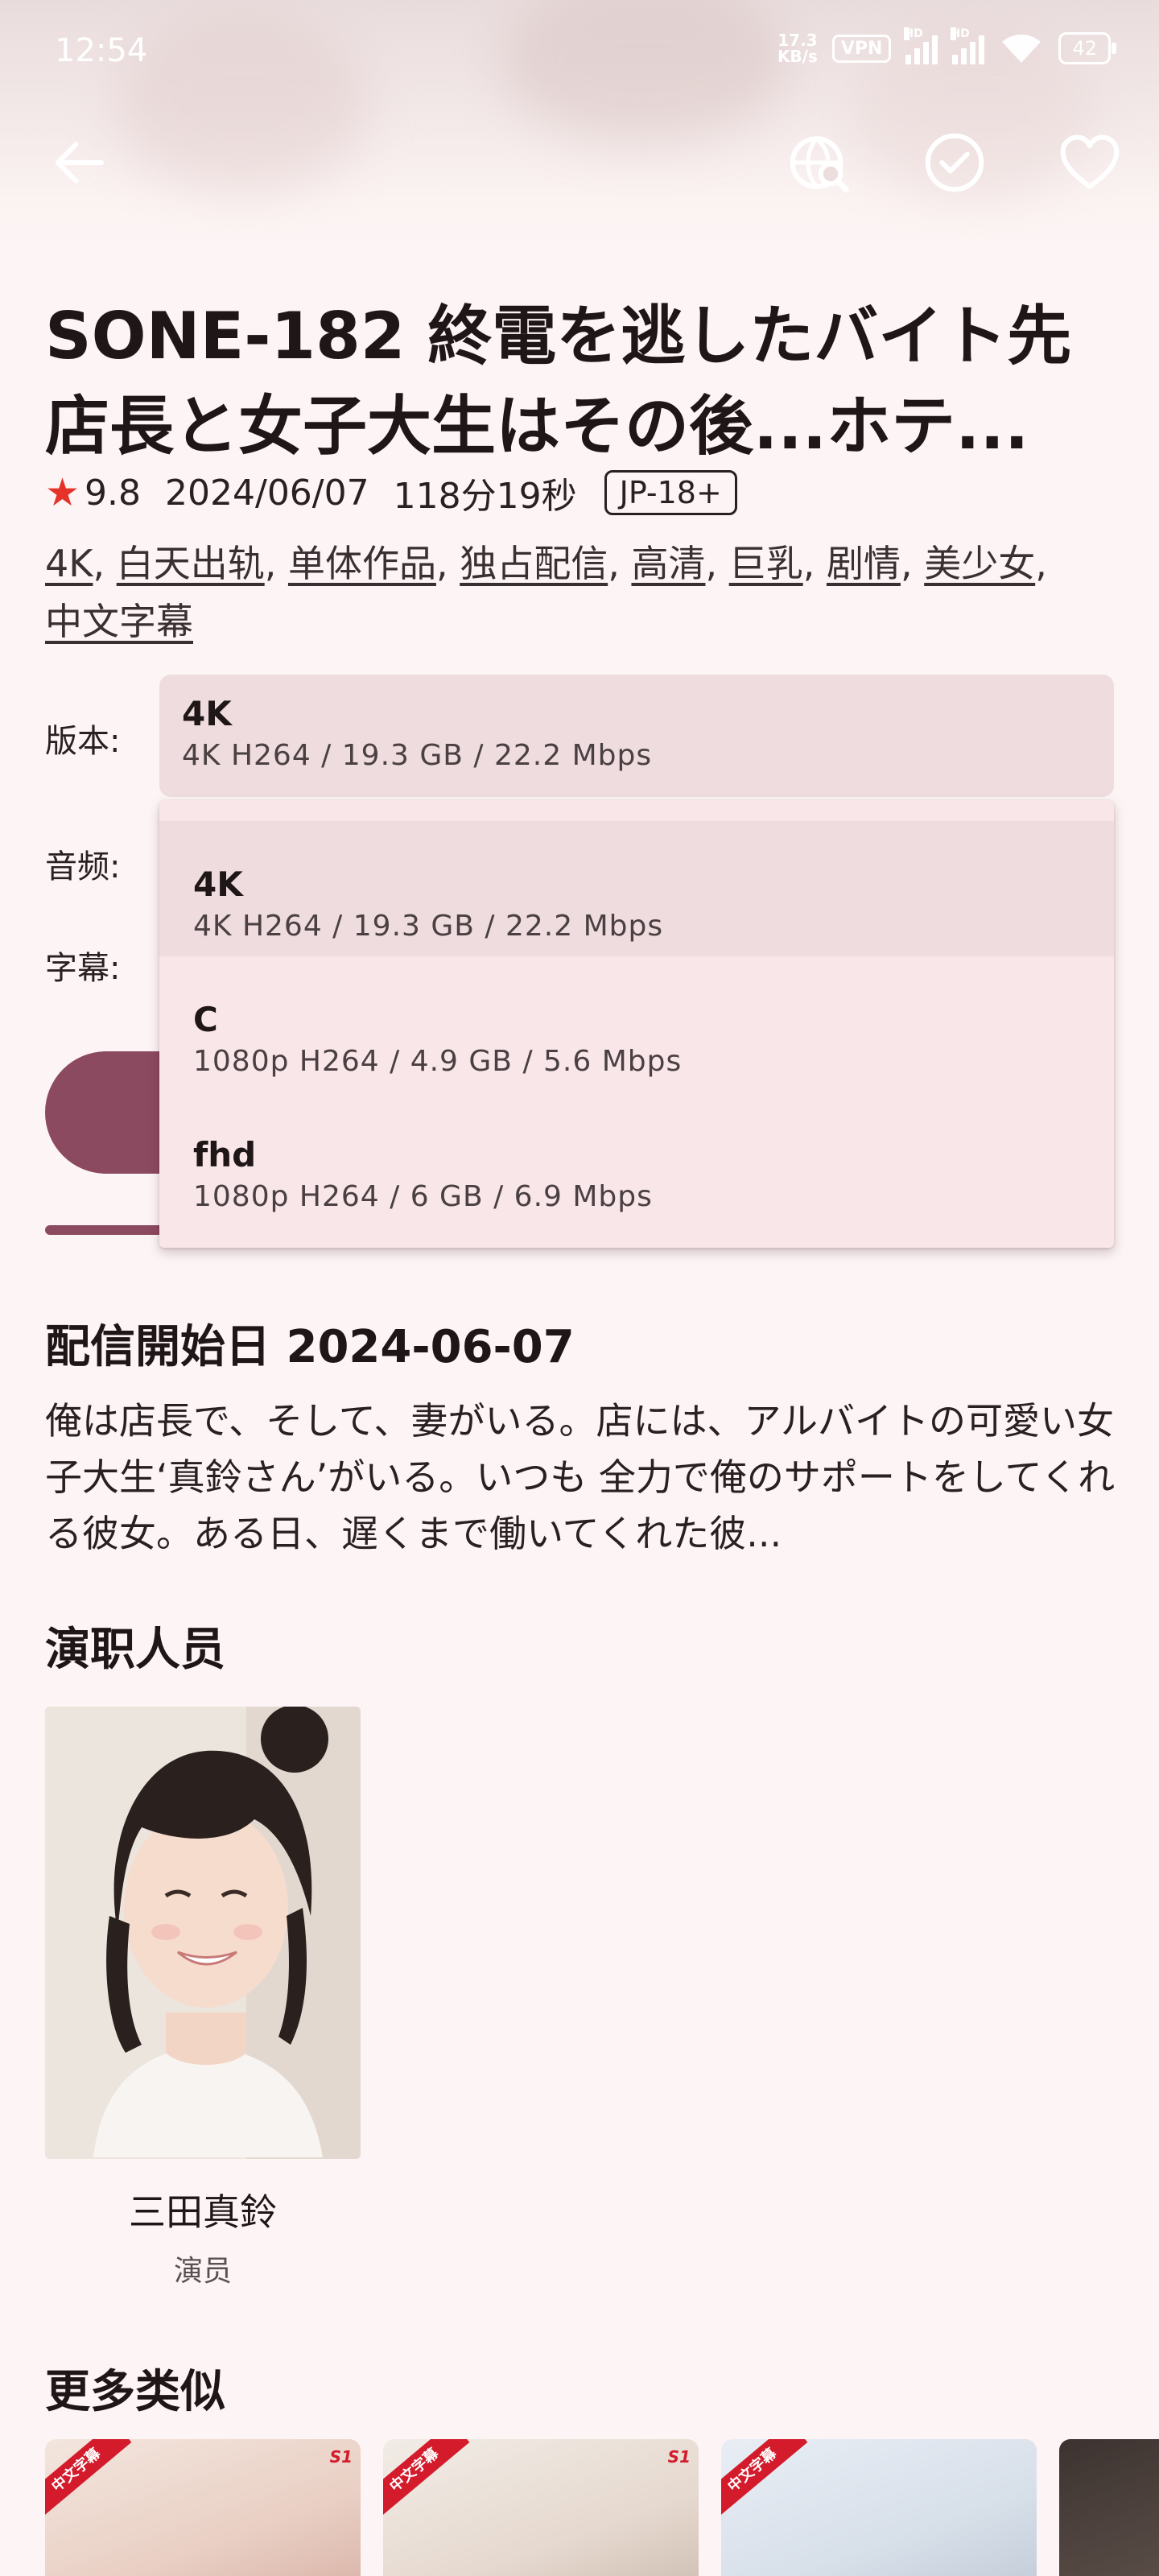 This screenshot has height=2576, width=1159. I want to click on status-indicators: 17.3 KB/s VPN HD HD 42, so click(946, 46).